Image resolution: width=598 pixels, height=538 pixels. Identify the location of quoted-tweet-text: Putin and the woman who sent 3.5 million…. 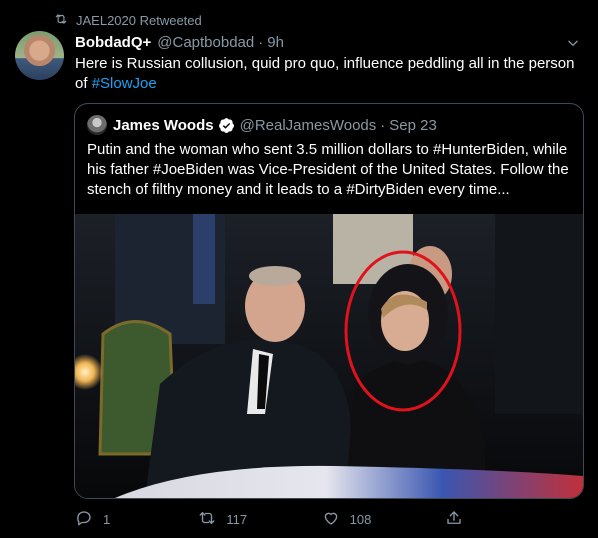
(328, 169).